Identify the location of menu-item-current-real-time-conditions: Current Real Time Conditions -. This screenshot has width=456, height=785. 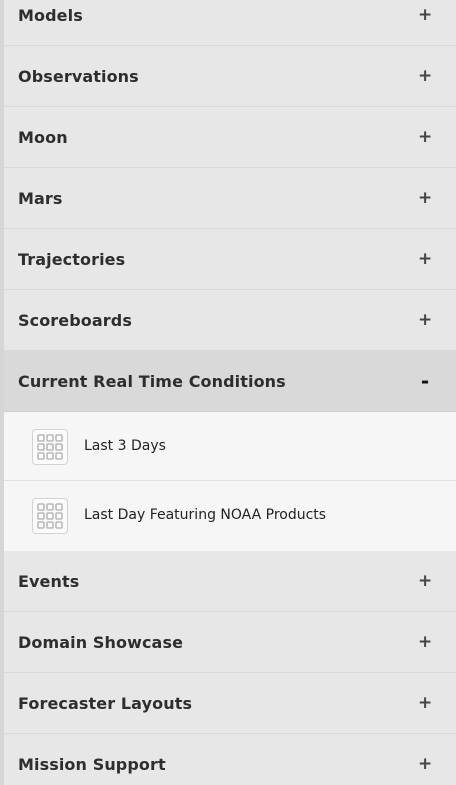
(228, 381).